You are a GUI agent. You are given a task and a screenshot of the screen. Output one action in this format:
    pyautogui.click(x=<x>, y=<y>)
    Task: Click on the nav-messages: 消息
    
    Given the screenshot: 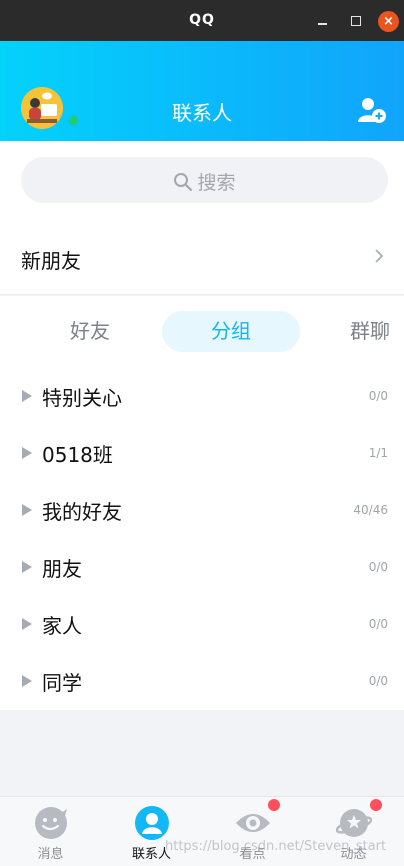 What is the action you would take?
    pyautogui.click(x=50, y=831)
    